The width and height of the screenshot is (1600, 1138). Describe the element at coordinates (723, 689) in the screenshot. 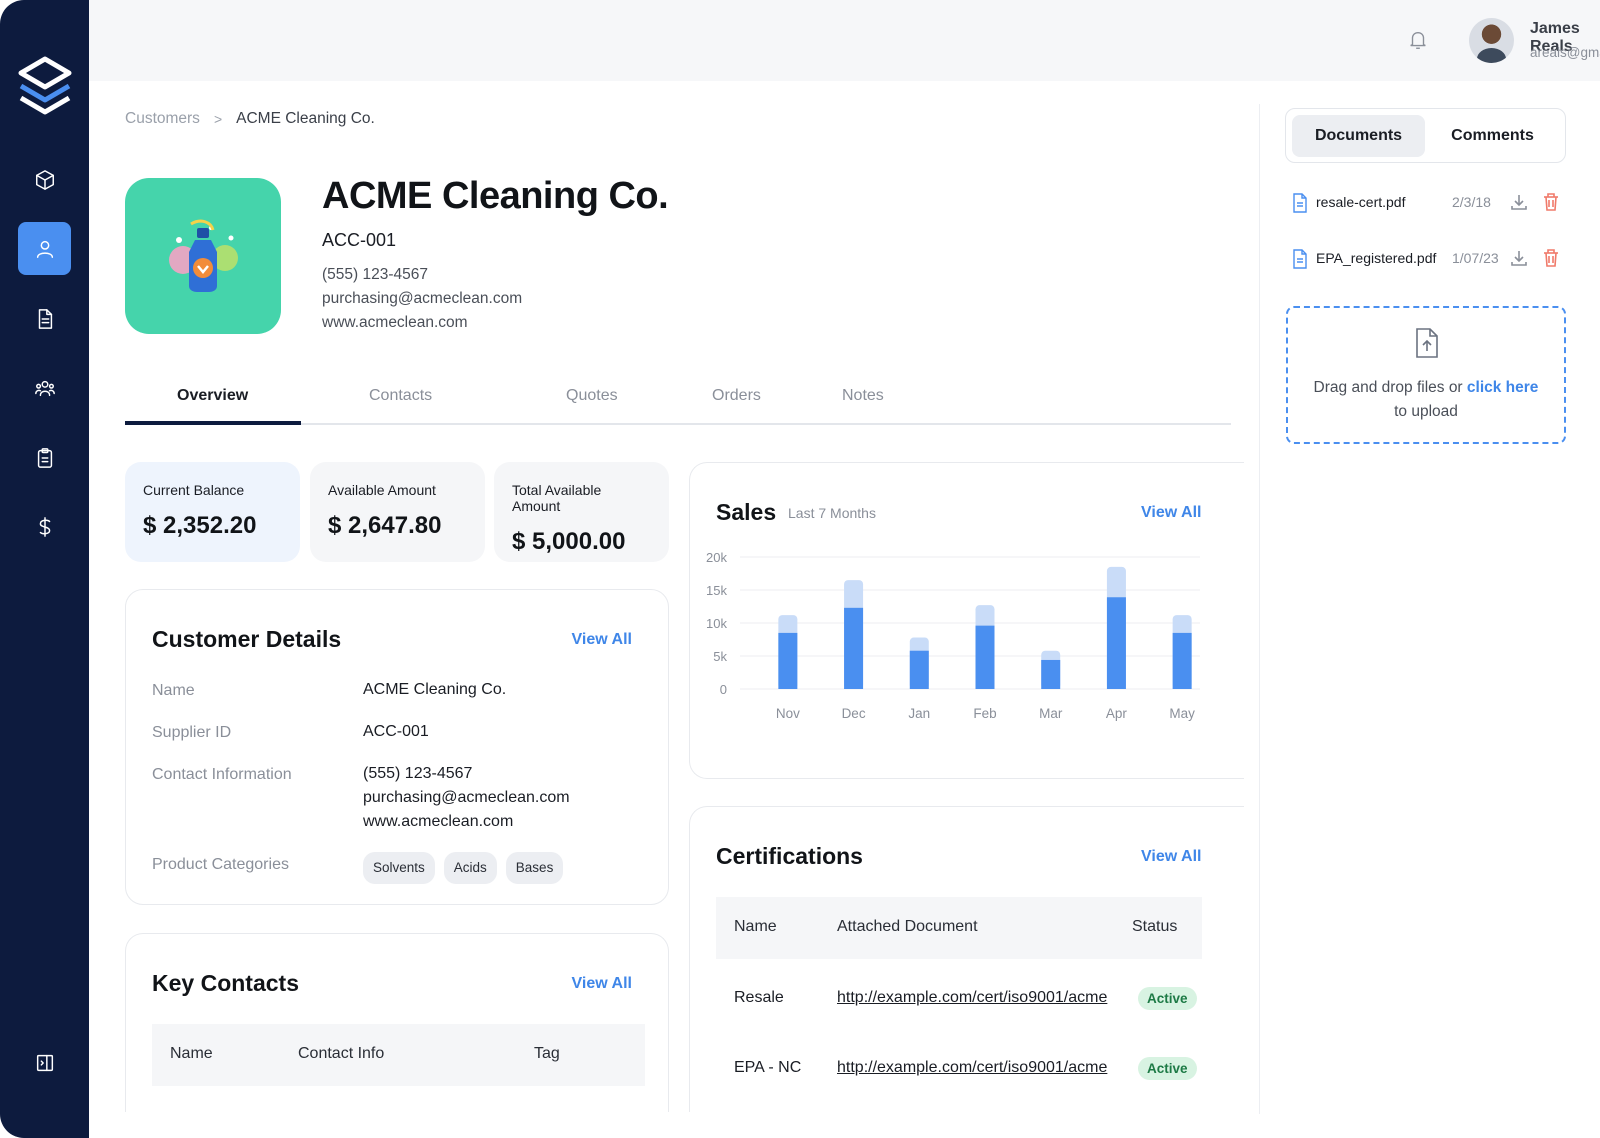

I see `y-tick-label: 0` at that location.